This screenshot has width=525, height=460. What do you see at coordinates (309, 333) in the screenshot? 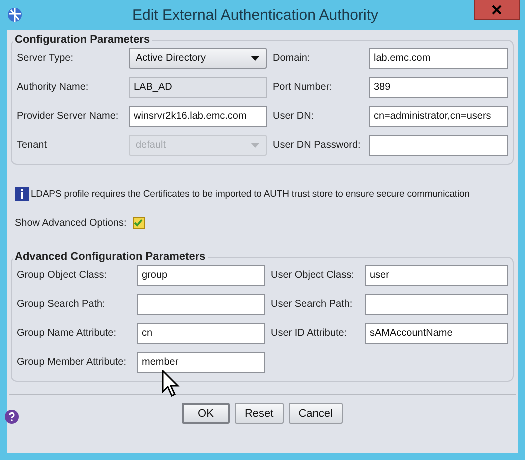
I see `field-label: User ID Attribute:` at bounding box center [309, 333].